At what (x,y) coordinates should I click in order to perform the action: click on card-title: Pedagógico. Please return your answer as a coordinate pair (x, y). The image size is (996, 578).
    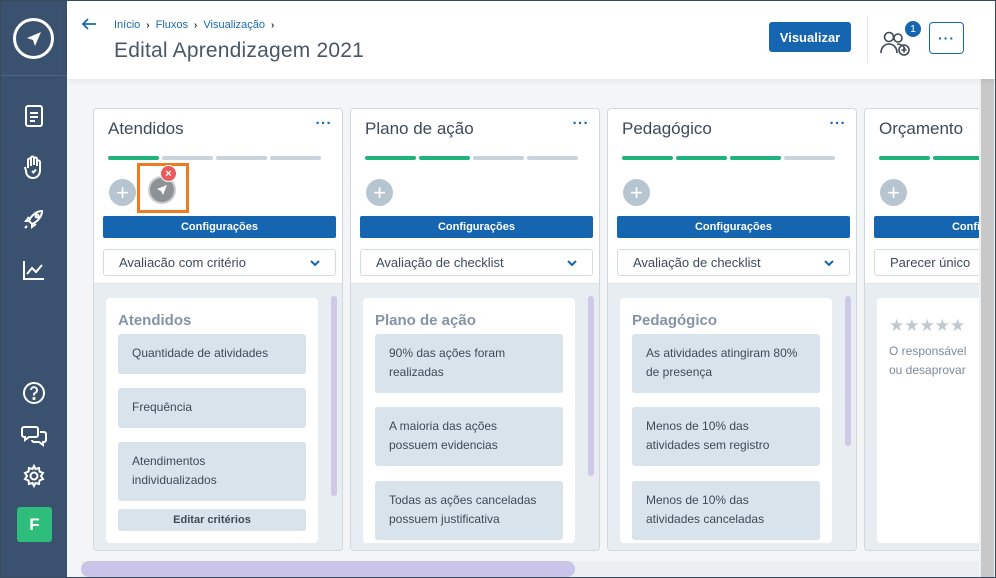
    Looking at the image, I should click on (675, 320).